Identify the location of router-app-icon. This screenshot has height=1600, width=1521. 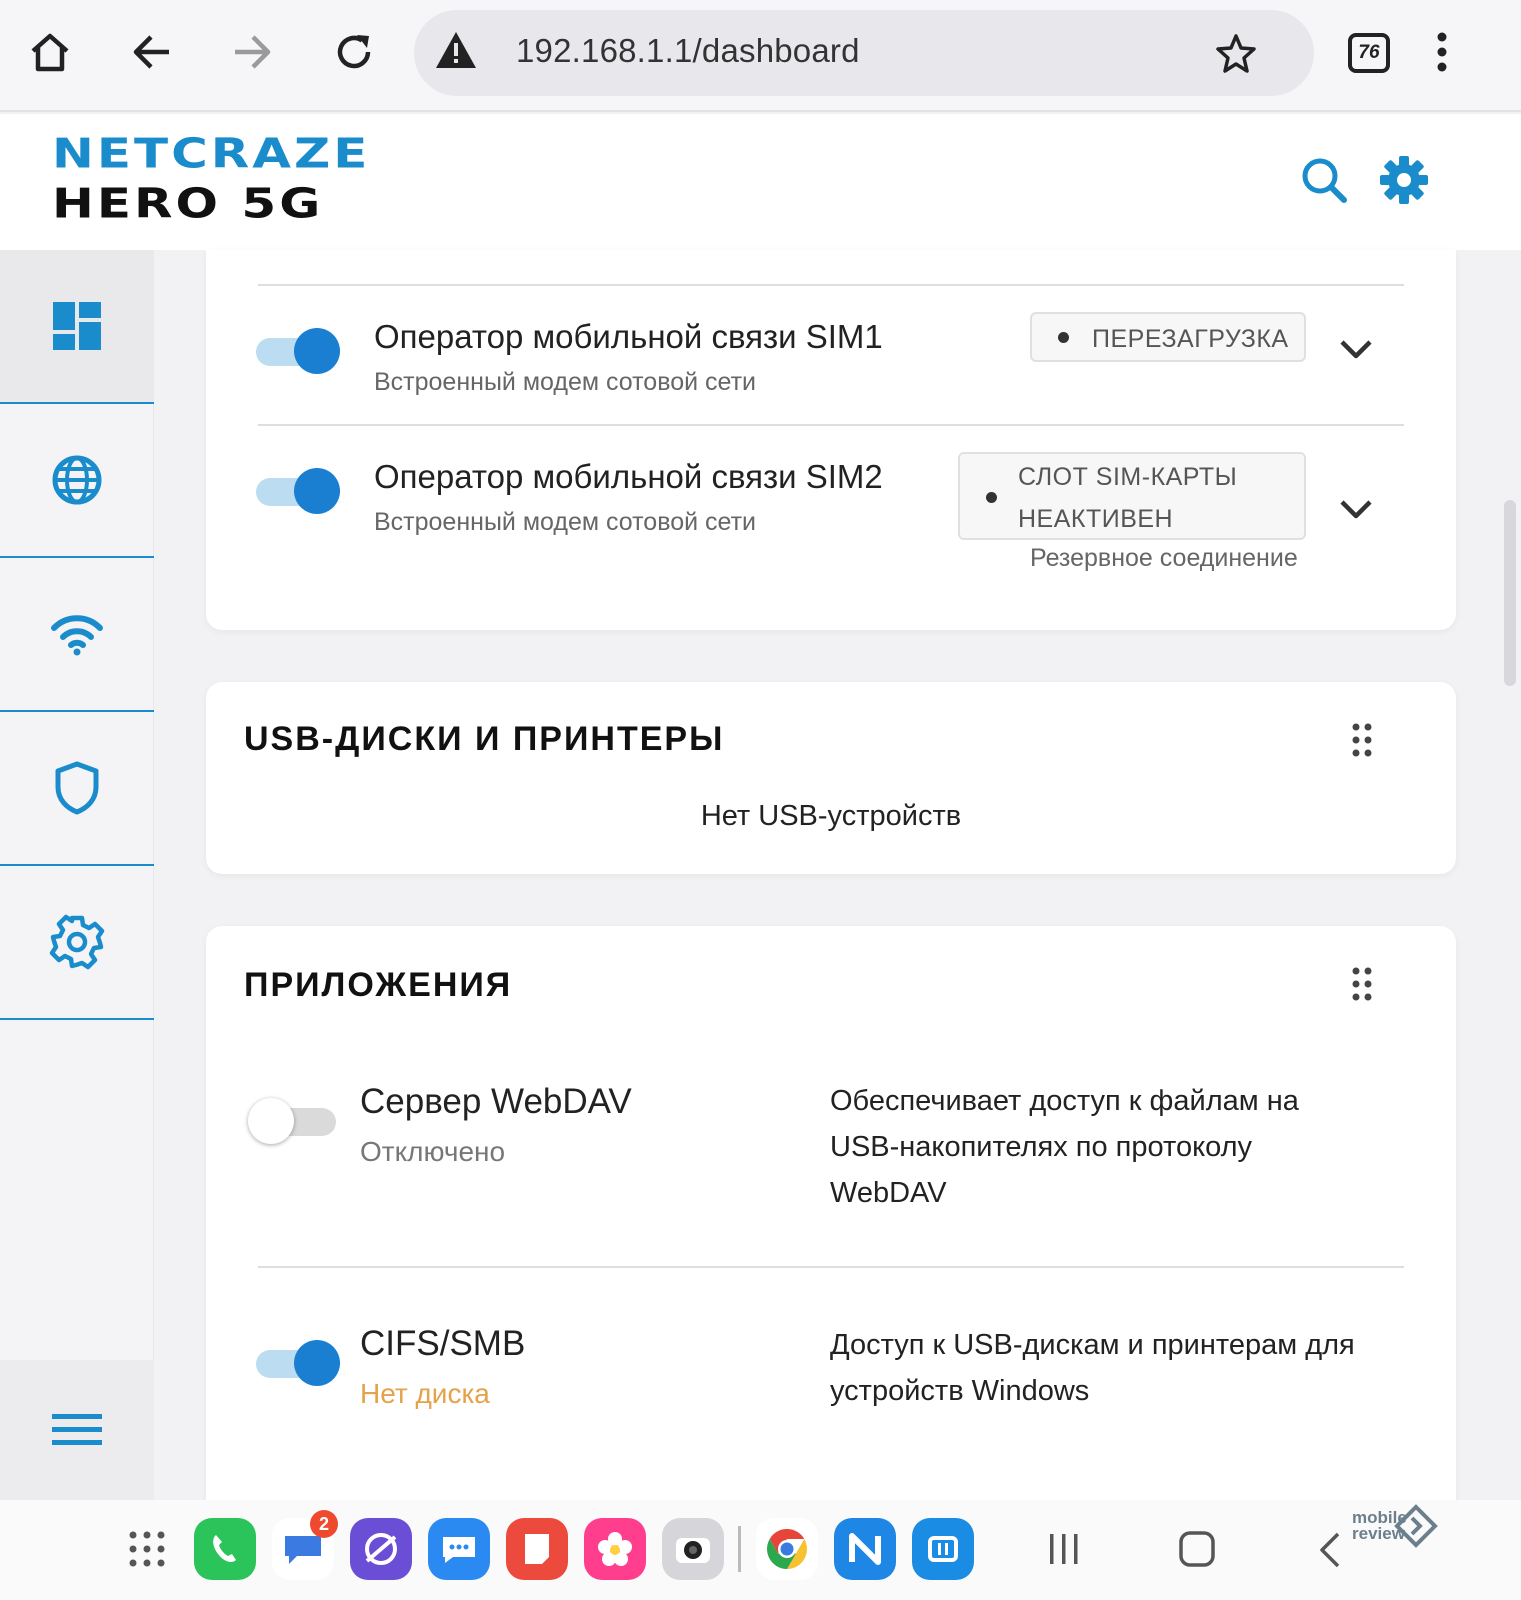
(943, 1549).